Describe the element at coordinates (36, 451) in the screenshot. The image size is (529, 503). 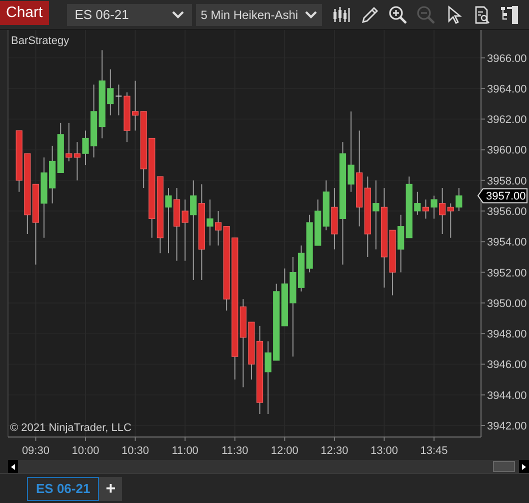
I see `time-label: 09:30` at that location.